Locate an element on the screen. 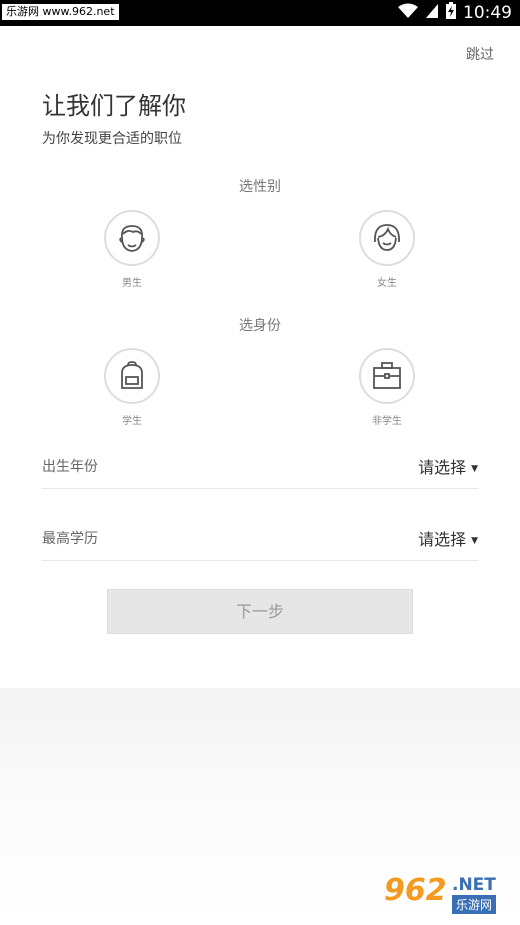  skip-button: 跳过 is located at coordinates (480, 54).